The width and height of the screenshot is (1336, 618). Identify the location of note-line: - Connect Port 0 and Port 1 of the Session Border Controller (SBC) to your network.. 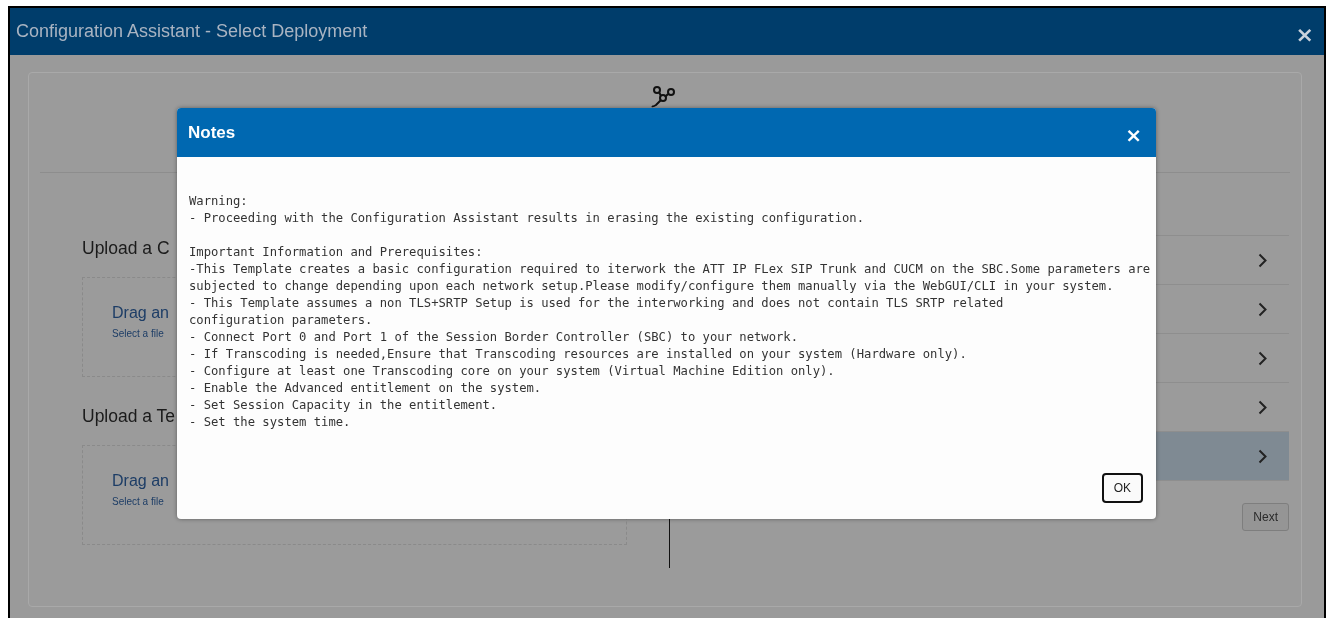
(493, 337).